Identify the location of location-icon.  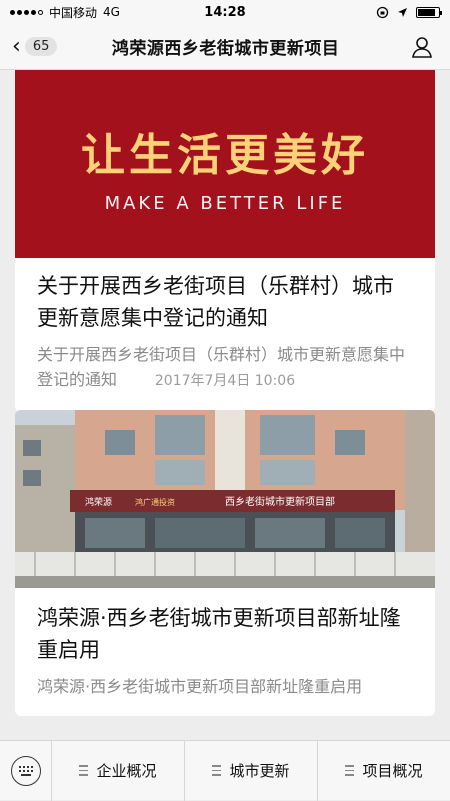
(402, 12).